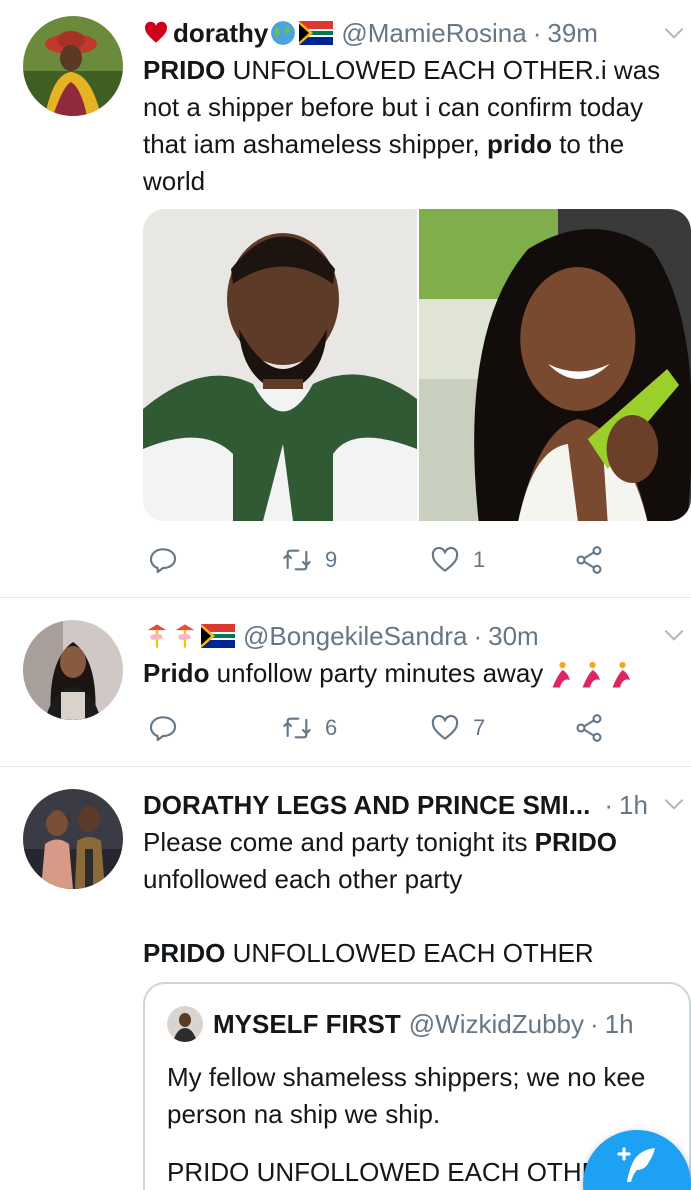  I want to click on text-segment: Please come and party tonight its, so click(339, 842).